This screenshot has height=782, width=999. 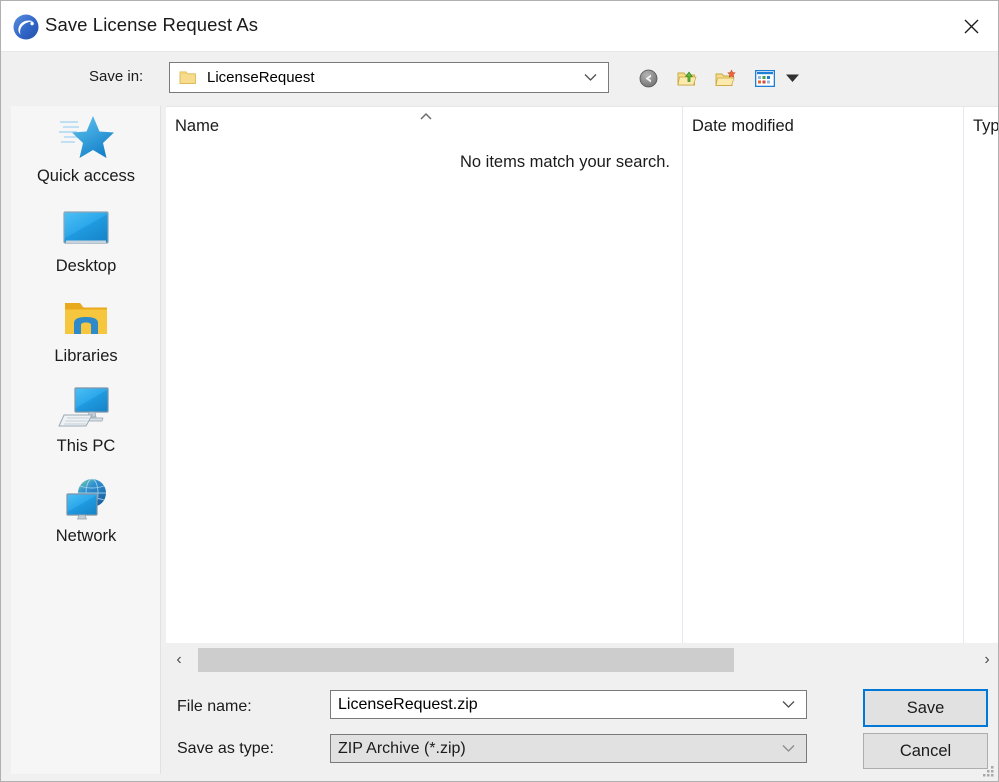 I want to click on scroll-left-arrow-icon: ‹, so click(x=179, y=660).